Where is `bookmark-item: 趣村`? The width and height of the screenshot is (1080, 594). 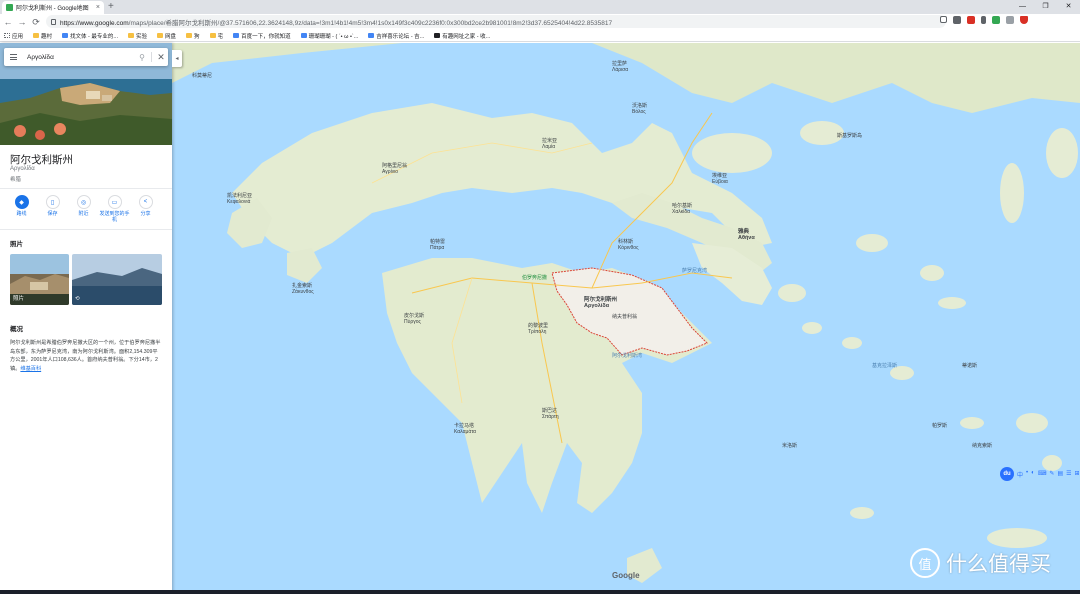
bookmark-item: 趣村 is located at coordinates (42, 36).